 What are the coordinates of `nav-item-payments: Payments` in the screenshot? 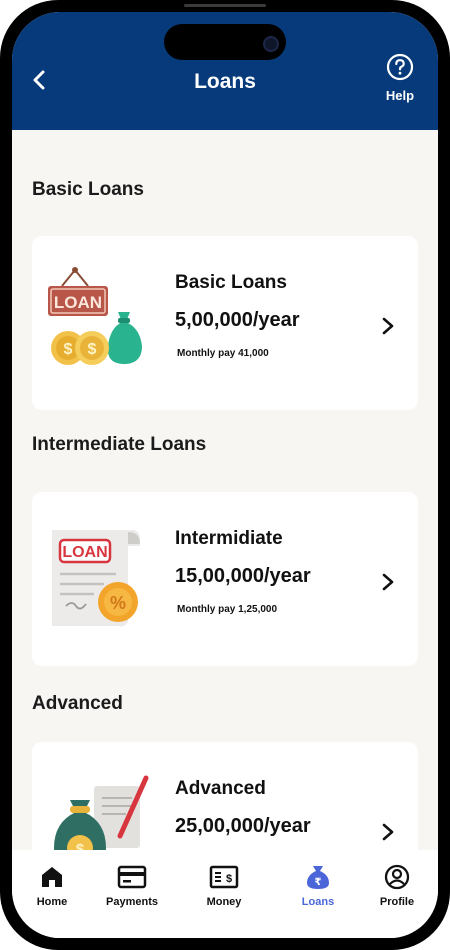 It's located at (132, 886).